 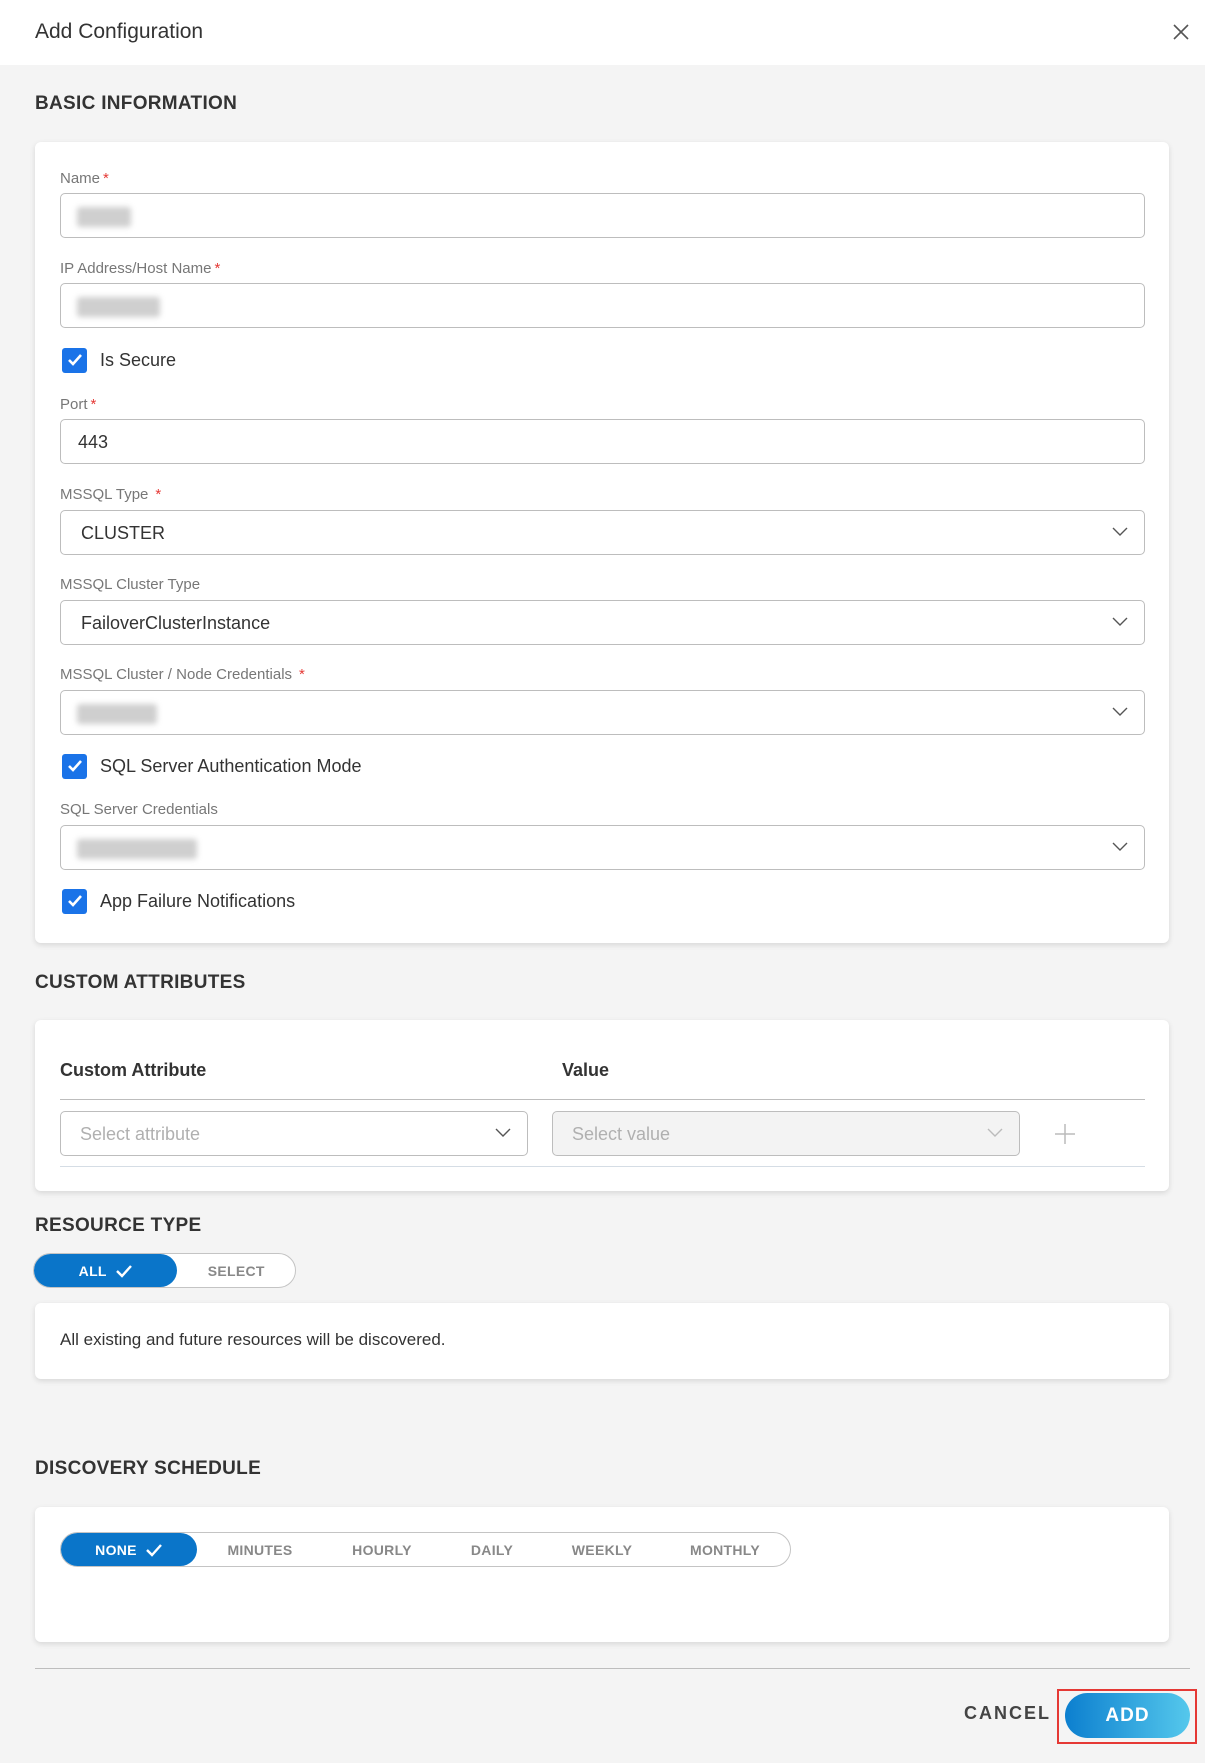 I want to click on host-label-text: IP Address/Host Name, so click(x=136, y=268).